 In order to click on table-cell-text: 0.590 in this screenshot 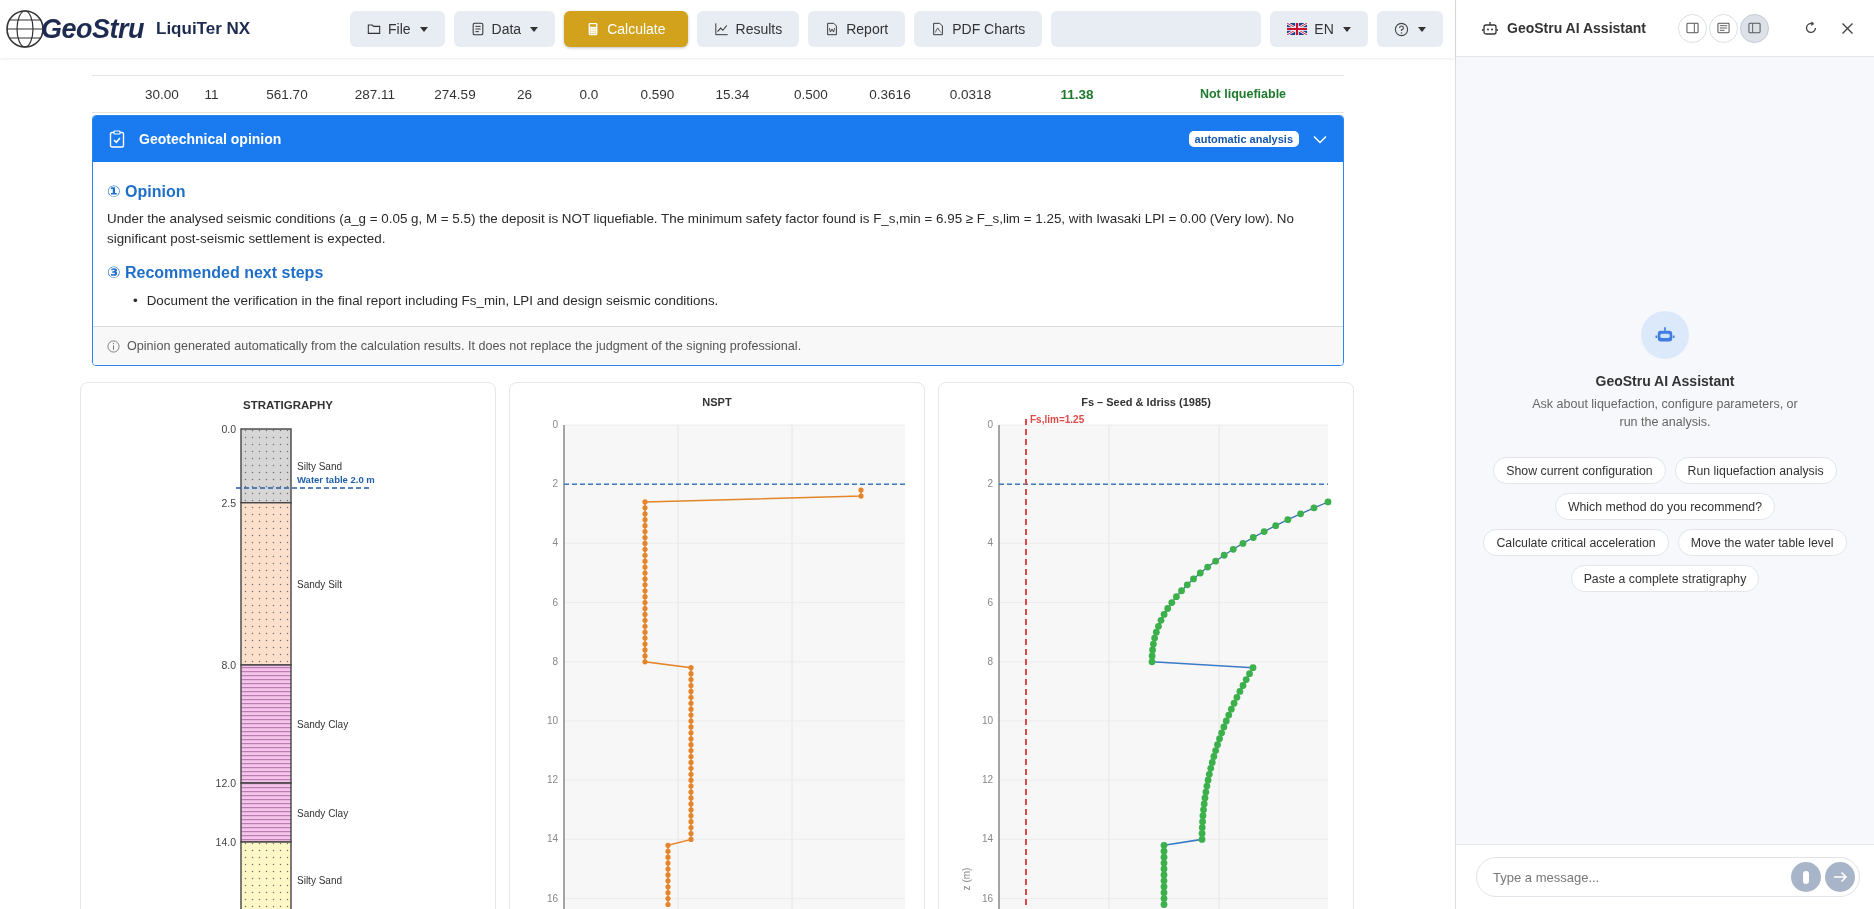, I will do `click(657, 94)`.